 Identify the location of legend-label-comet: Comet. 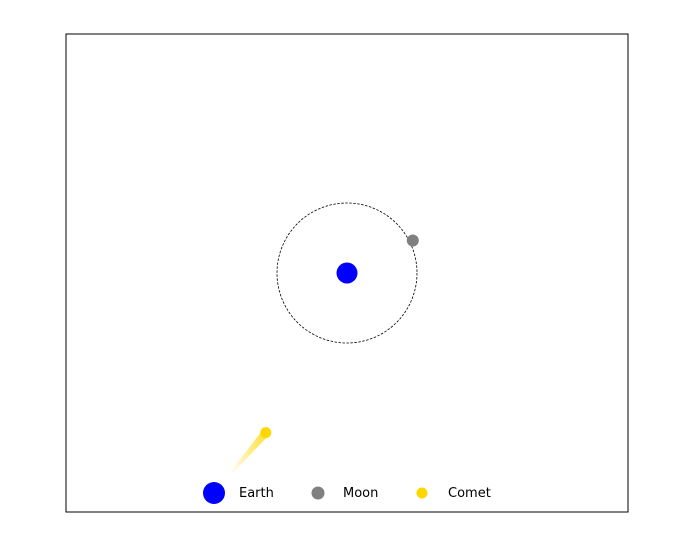
(469, 493).